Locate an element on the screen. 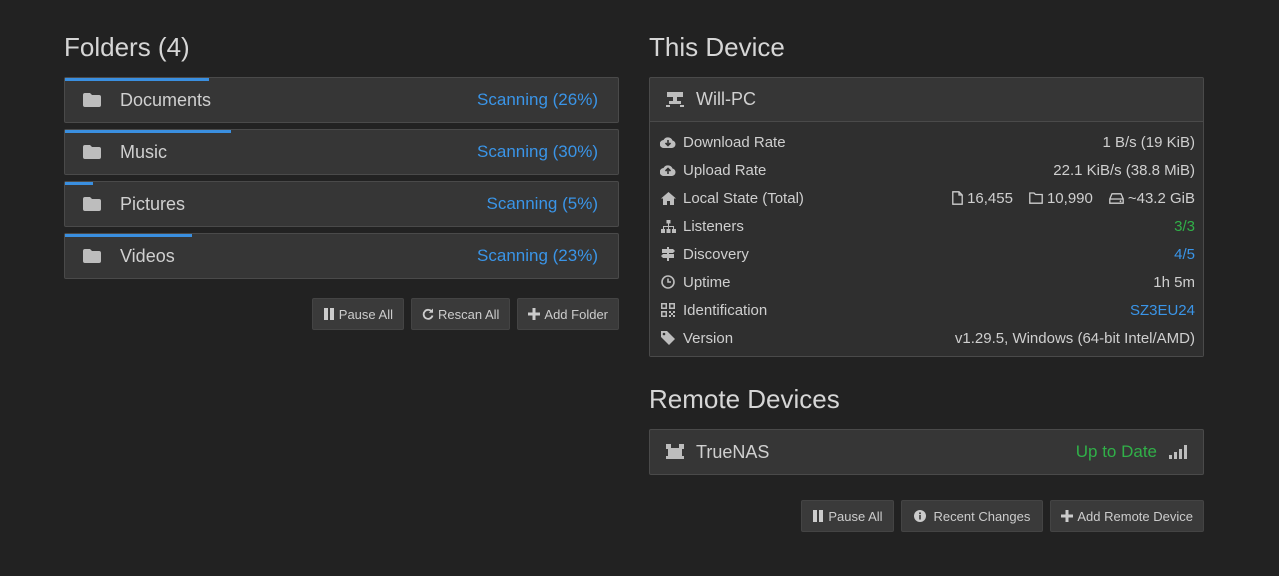 The image size is (1279, 576). stat-value: 1 B/s (19 KiB) is located at coordinates (1148, 142).